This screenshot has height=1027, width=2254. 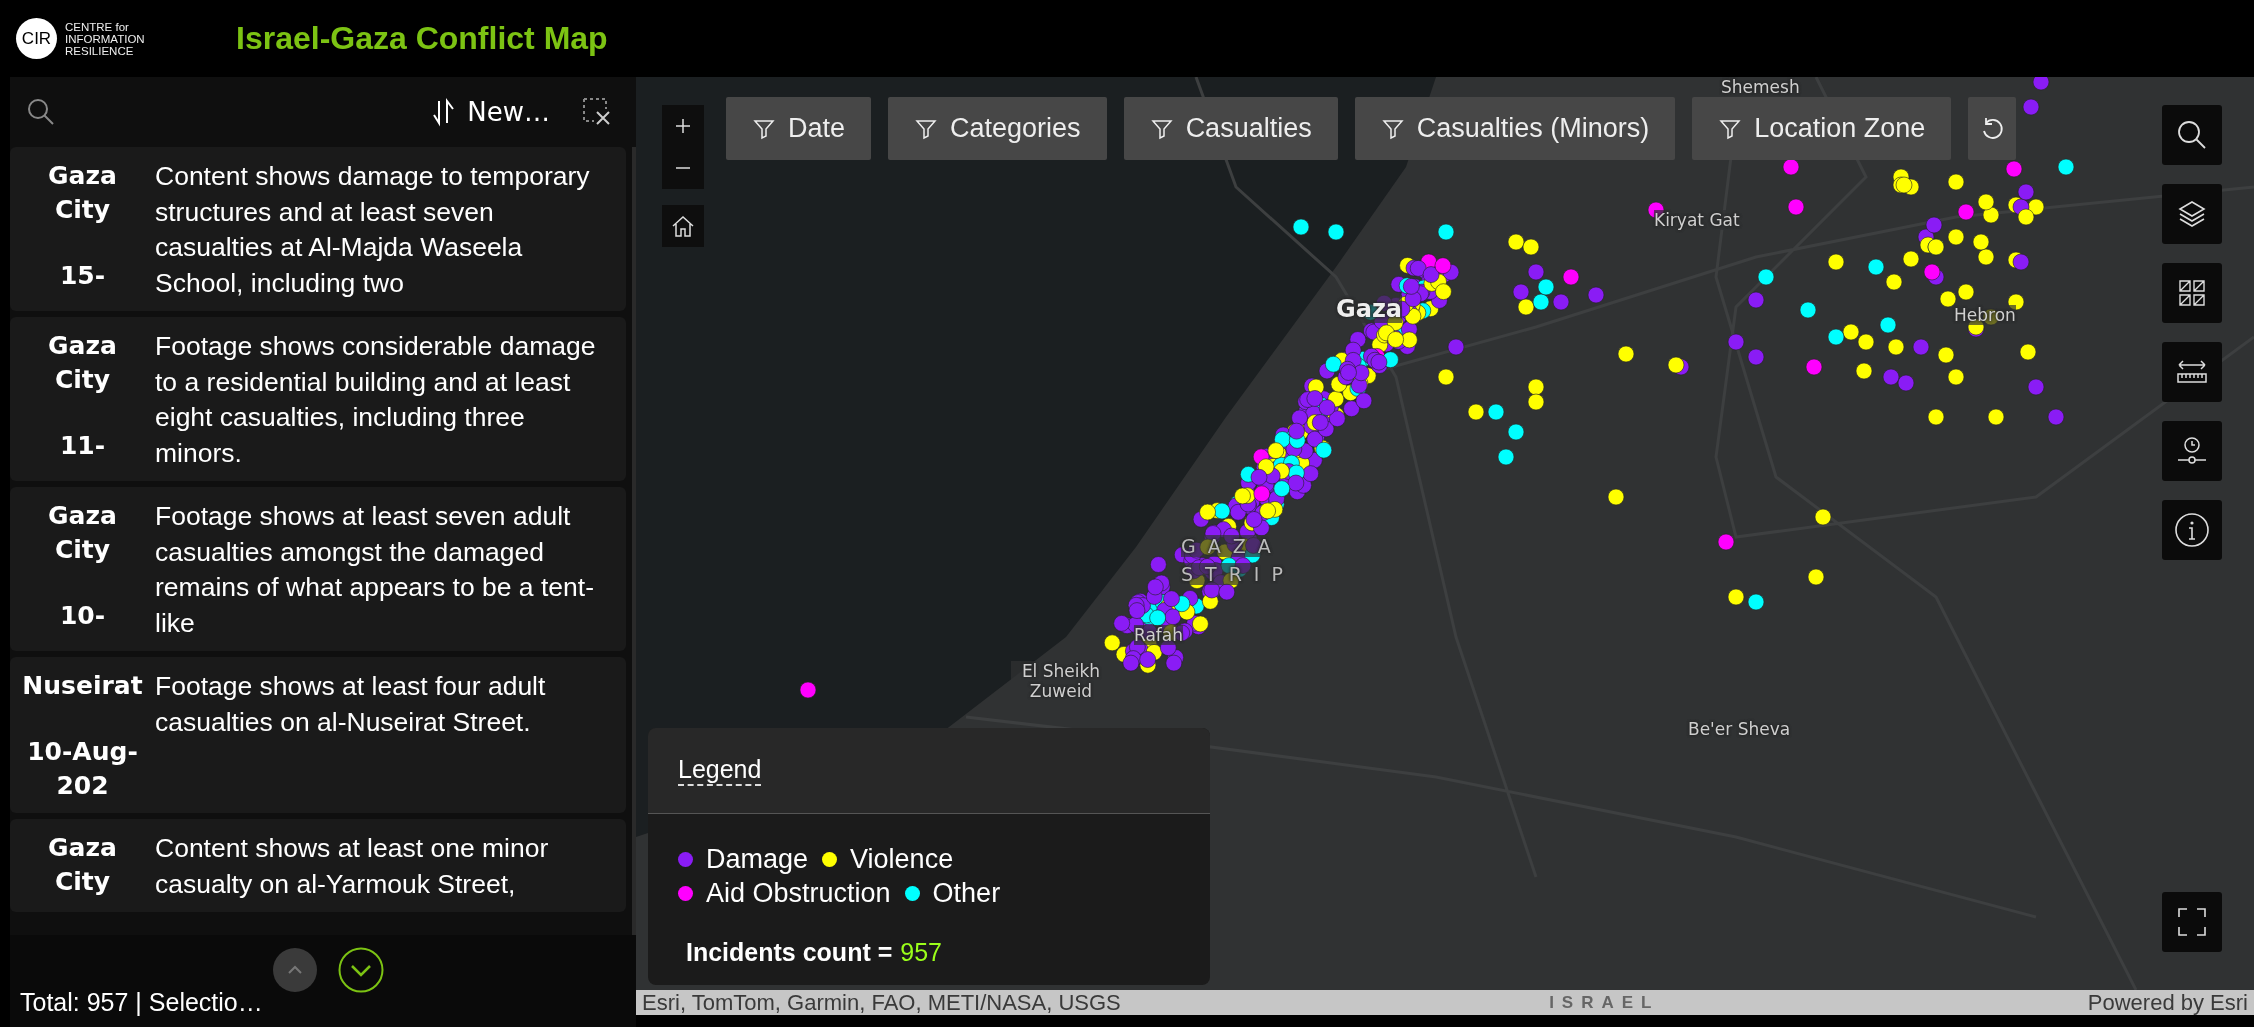 What do you see at coordinates (82, 686) in the screenshot?
I see `place-name: Nuseirat` at bounding box center [82, 686].